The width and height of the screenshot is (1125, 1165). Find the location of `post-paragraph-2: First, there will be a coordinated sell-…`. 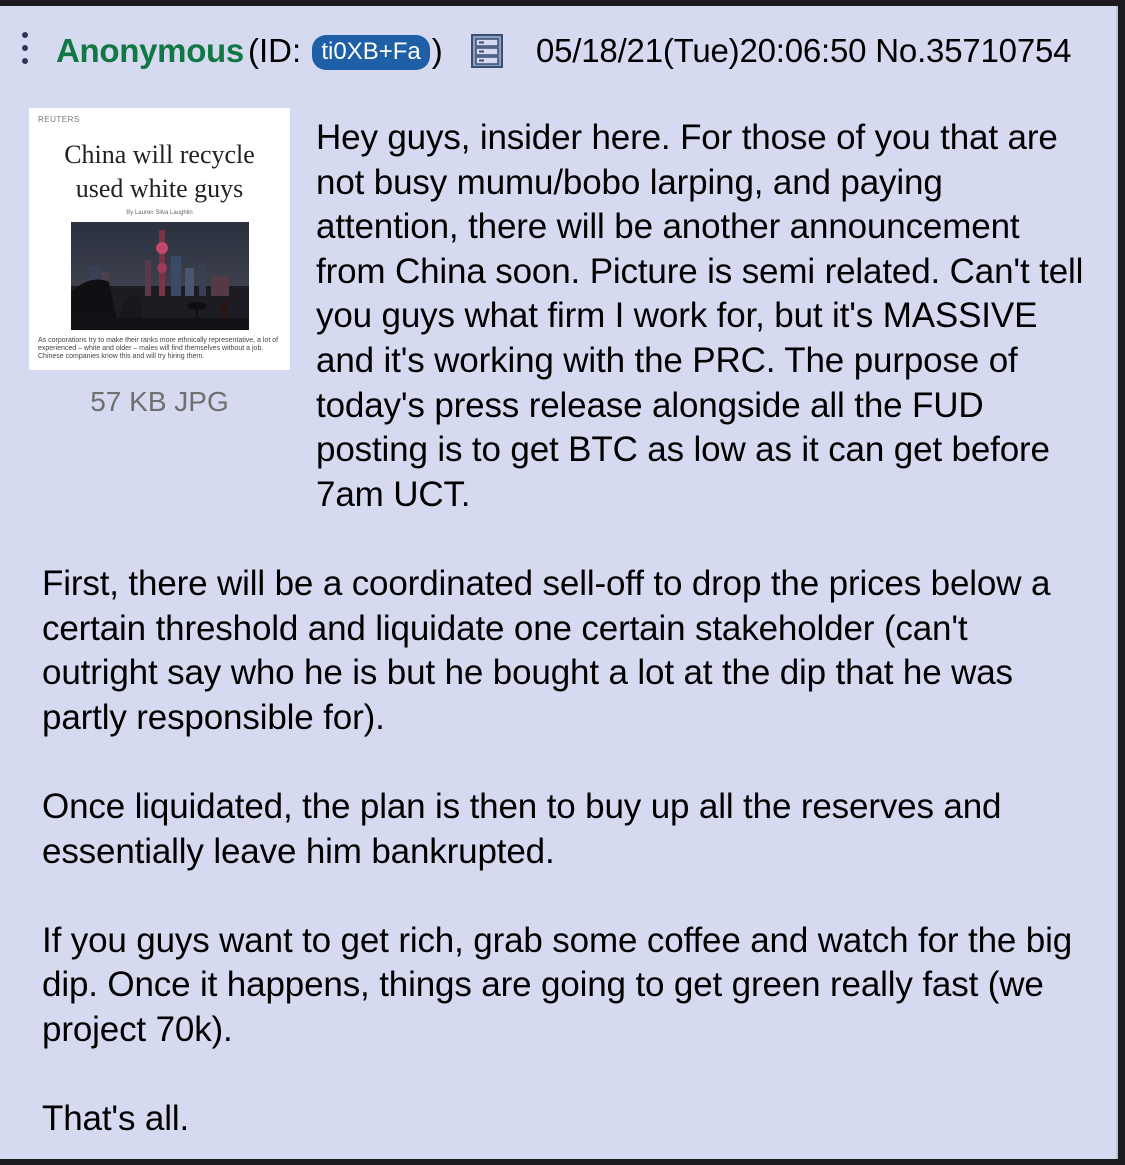

post-paragraph-2: First, there will be a coordinated sell-… is located at coordinates (546, 650).